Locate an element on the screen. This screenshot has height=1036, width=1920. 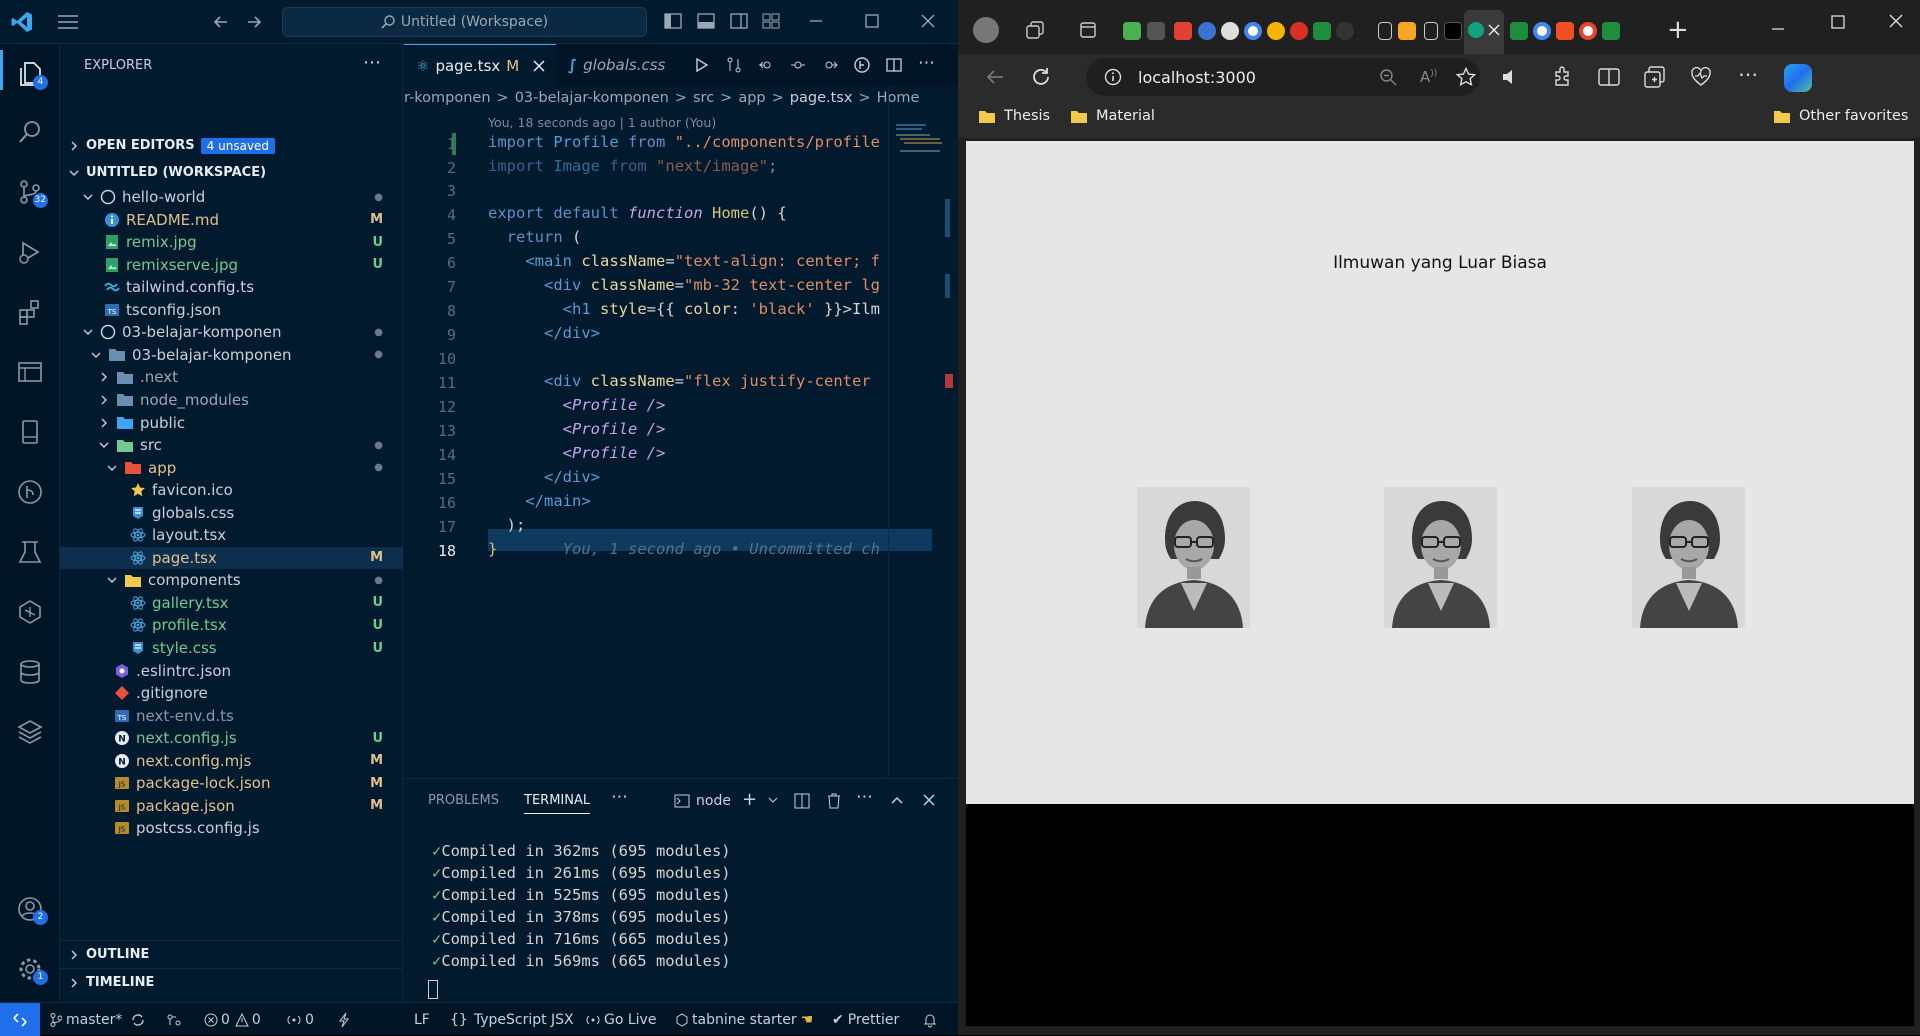
breadcrumb-item: Home is located at coordinates (898, 98).